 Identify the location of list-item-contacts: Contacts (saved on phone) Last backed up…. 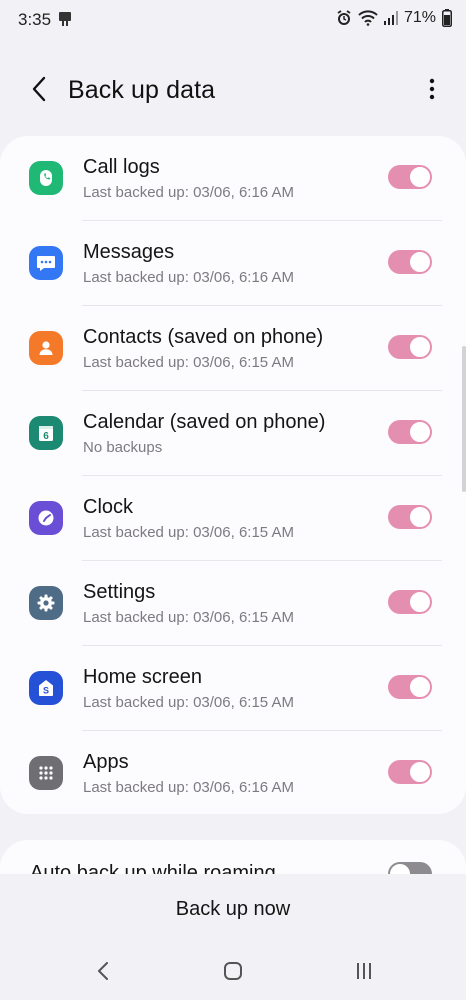
(233, 348).